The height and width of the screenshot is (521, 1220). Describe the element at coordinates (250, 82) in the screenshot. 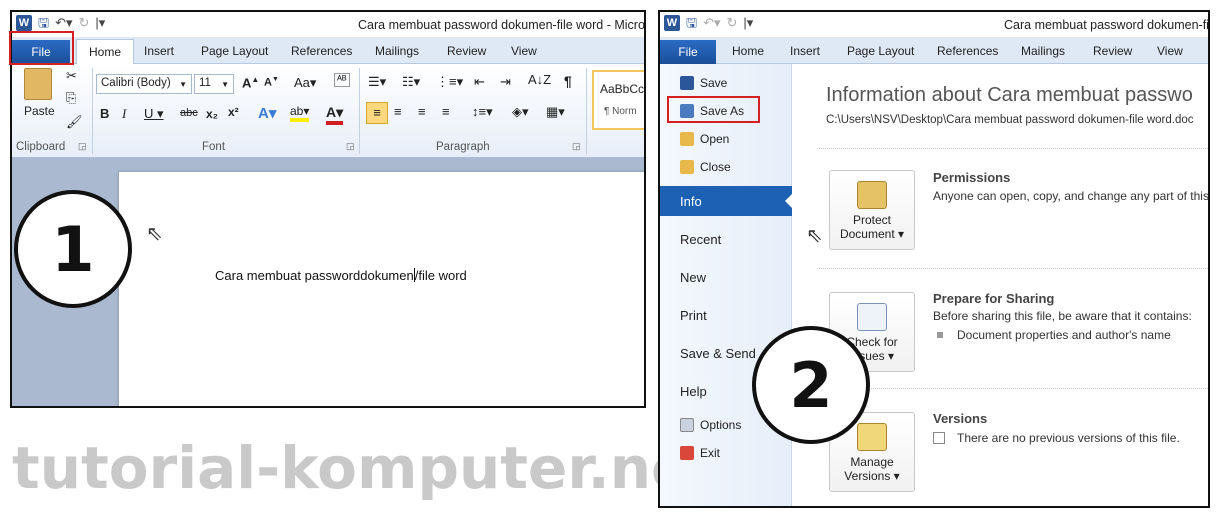

I see `grow-font-icon: A▲` at that location.